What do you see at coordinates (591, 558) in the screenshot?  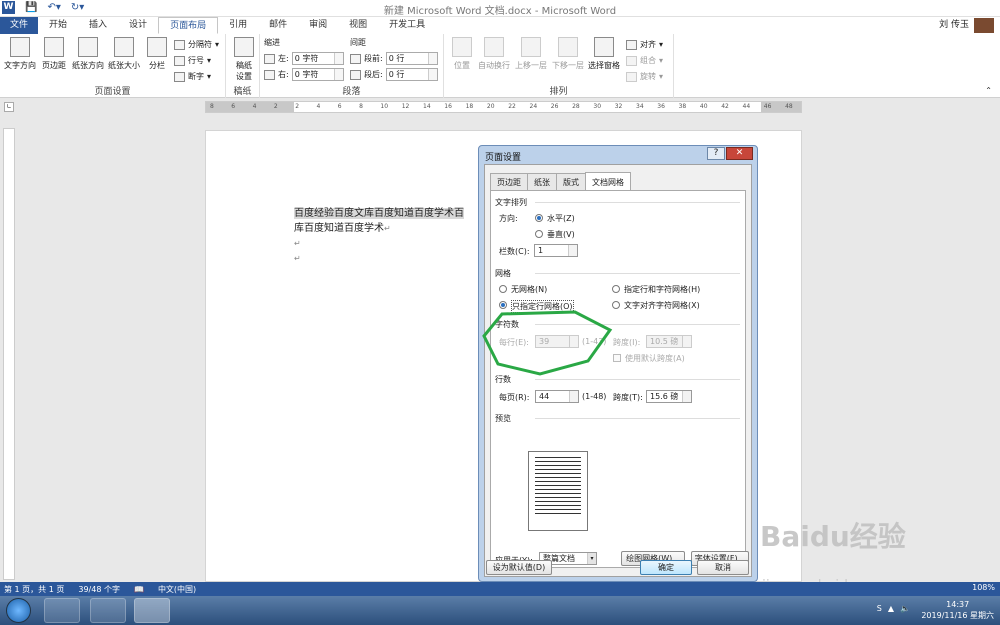 I see `chevron-down-icon: ▾` at bounding box center [591, 558].